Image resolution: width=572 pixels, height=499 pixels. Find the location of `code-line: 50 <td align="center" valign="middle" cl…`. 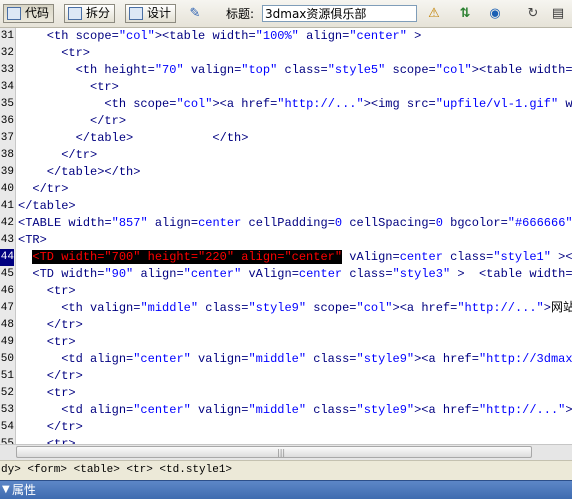

code-line: 50 <td align="center" valign="middle" cl… is located at coordinates (286, 359).